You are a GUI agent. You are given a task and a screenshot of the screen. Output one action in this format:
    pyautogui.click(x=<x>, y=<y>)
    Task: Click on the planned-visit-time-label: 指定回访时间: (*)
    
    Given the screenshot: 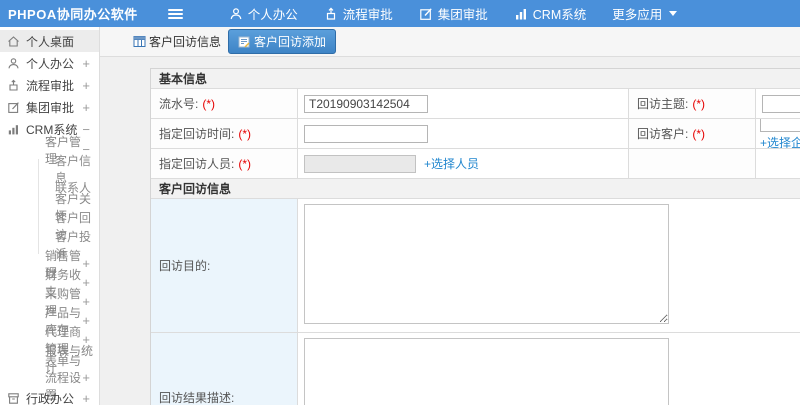 What is the action you would take?
    pyautogui.click(x=224, y=134)
    